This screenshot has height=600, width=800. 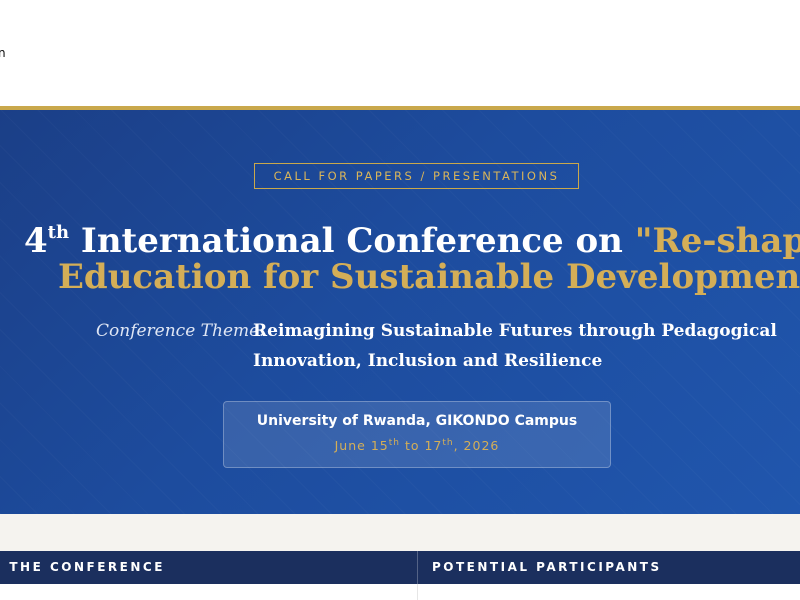 What do you see at coordinates (417, 567) in the screenshot?
I see `tab-divider` at bounding box center [417, 567].